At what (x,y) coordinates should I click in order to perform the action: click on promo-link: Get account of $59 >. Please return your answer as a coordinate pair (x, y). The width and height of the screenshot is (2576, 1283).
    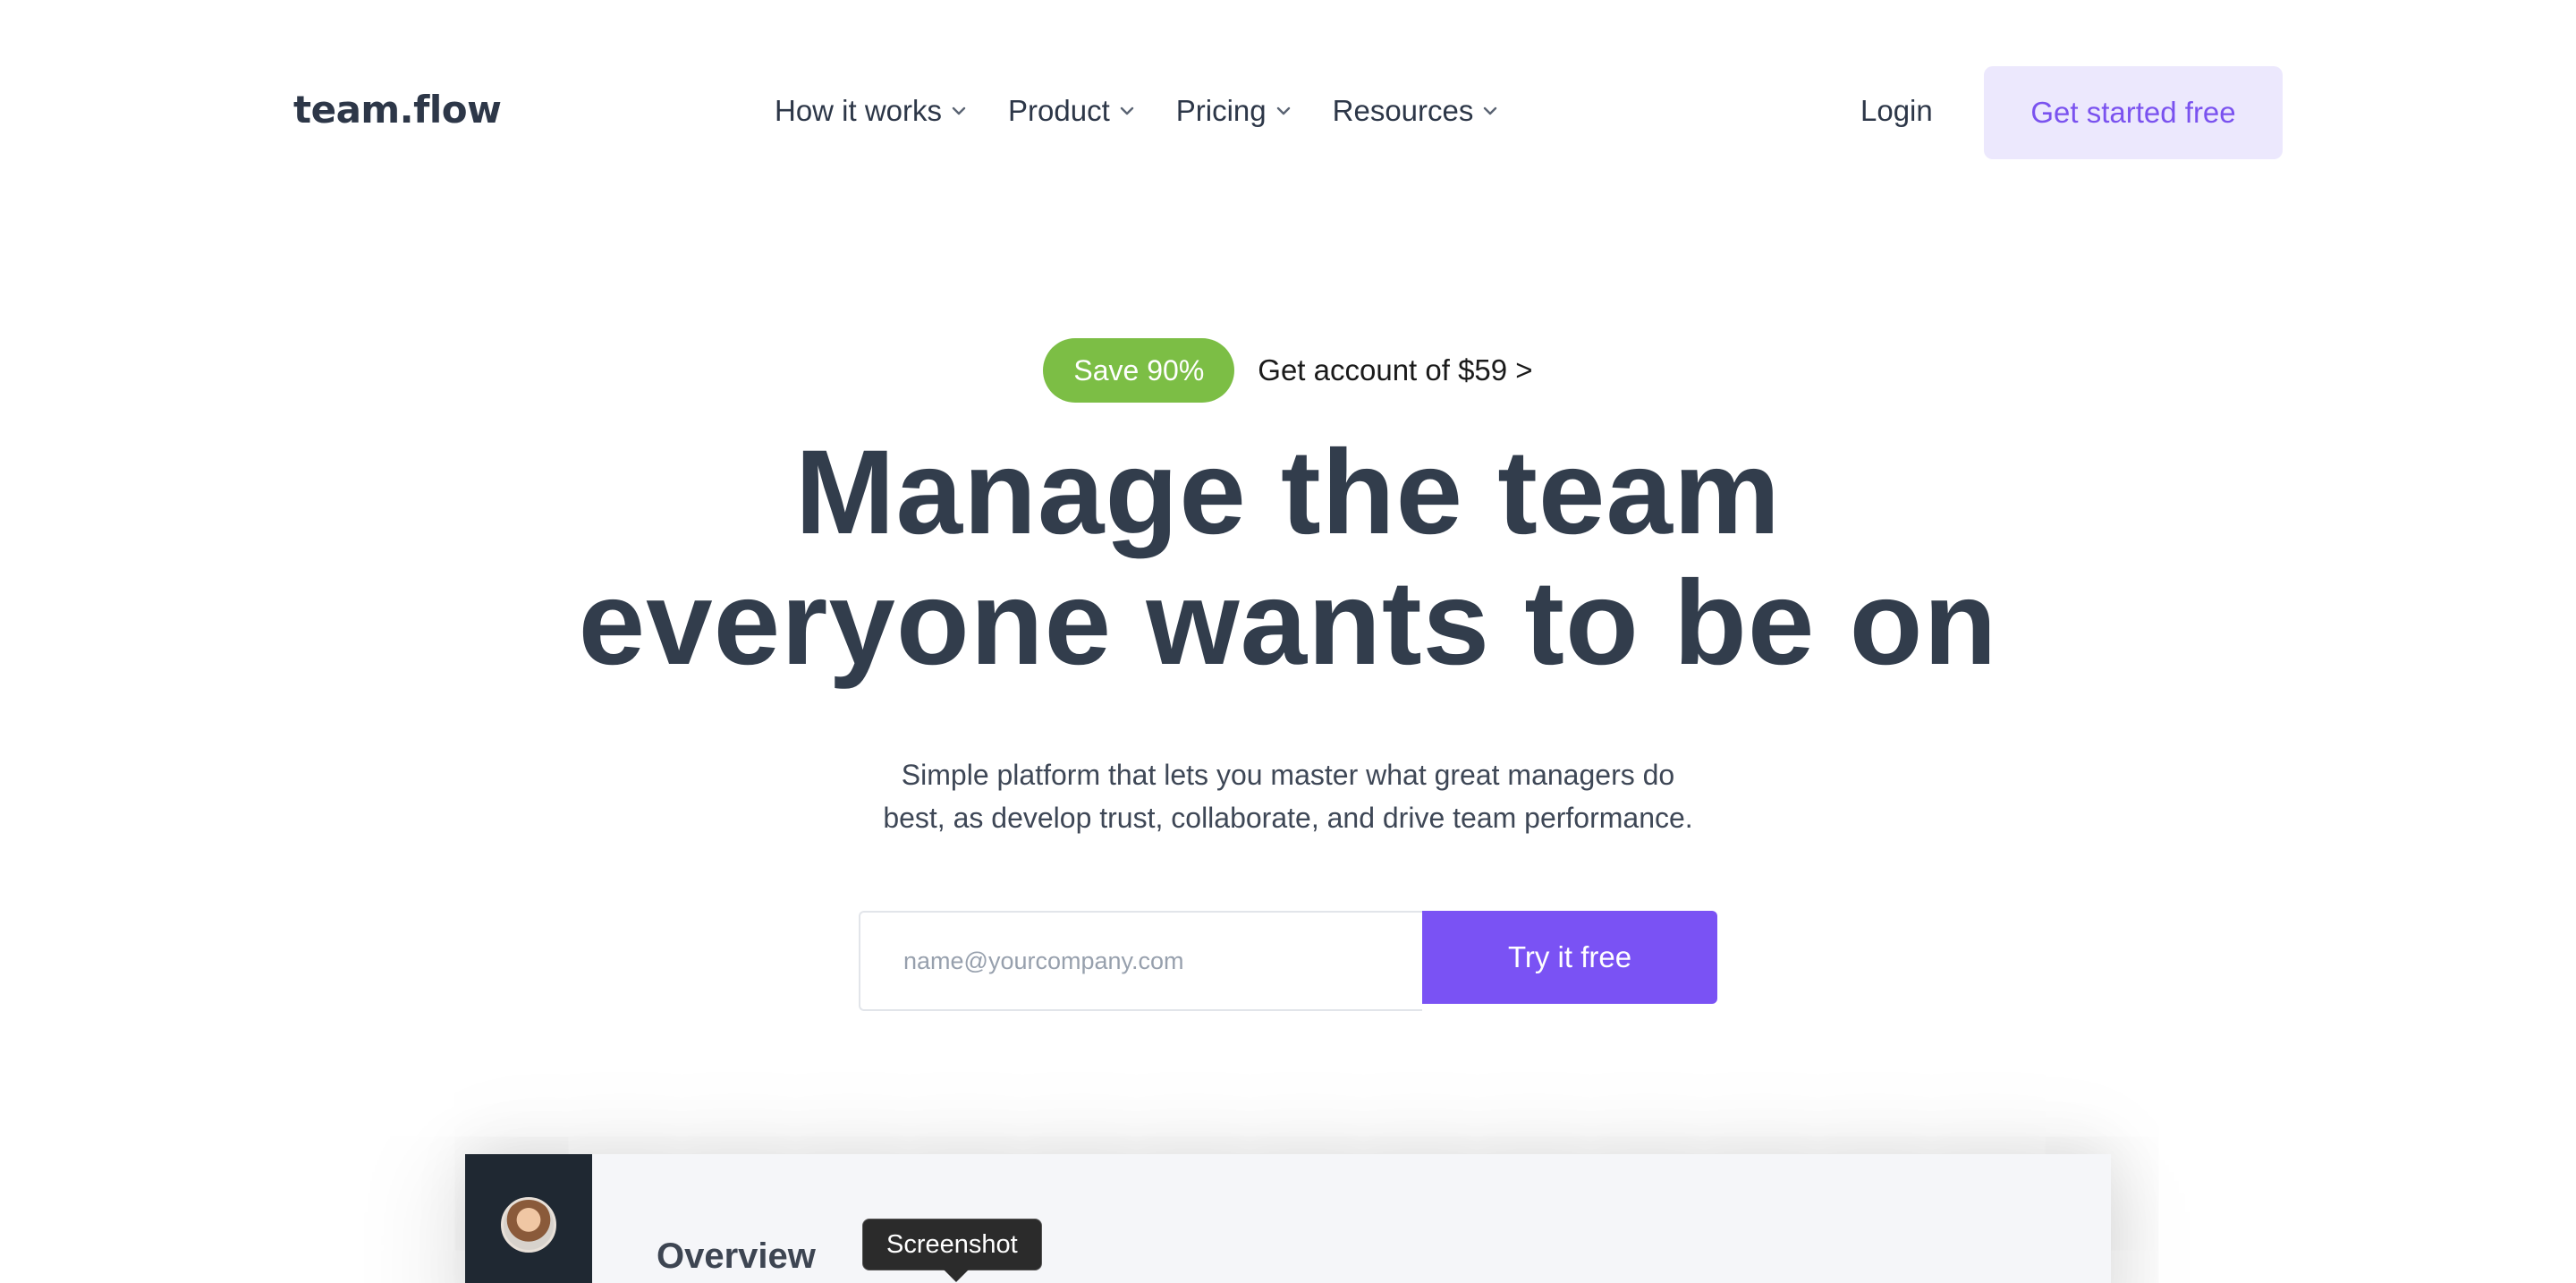
    Looking at the image, I should click on (1395, 370).